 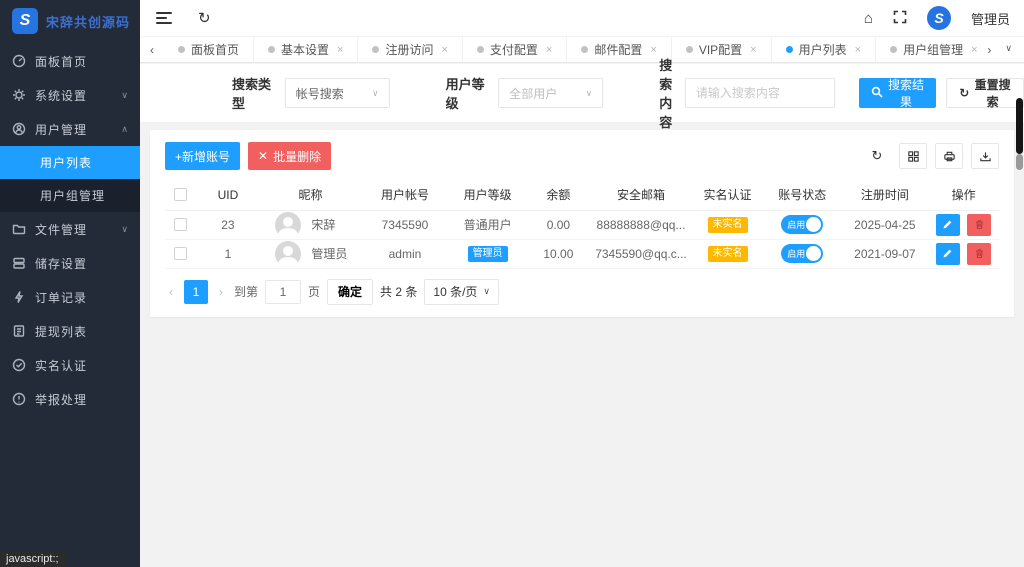 I want to click on cell-balance: 10.00, so click(x=558, y=253).